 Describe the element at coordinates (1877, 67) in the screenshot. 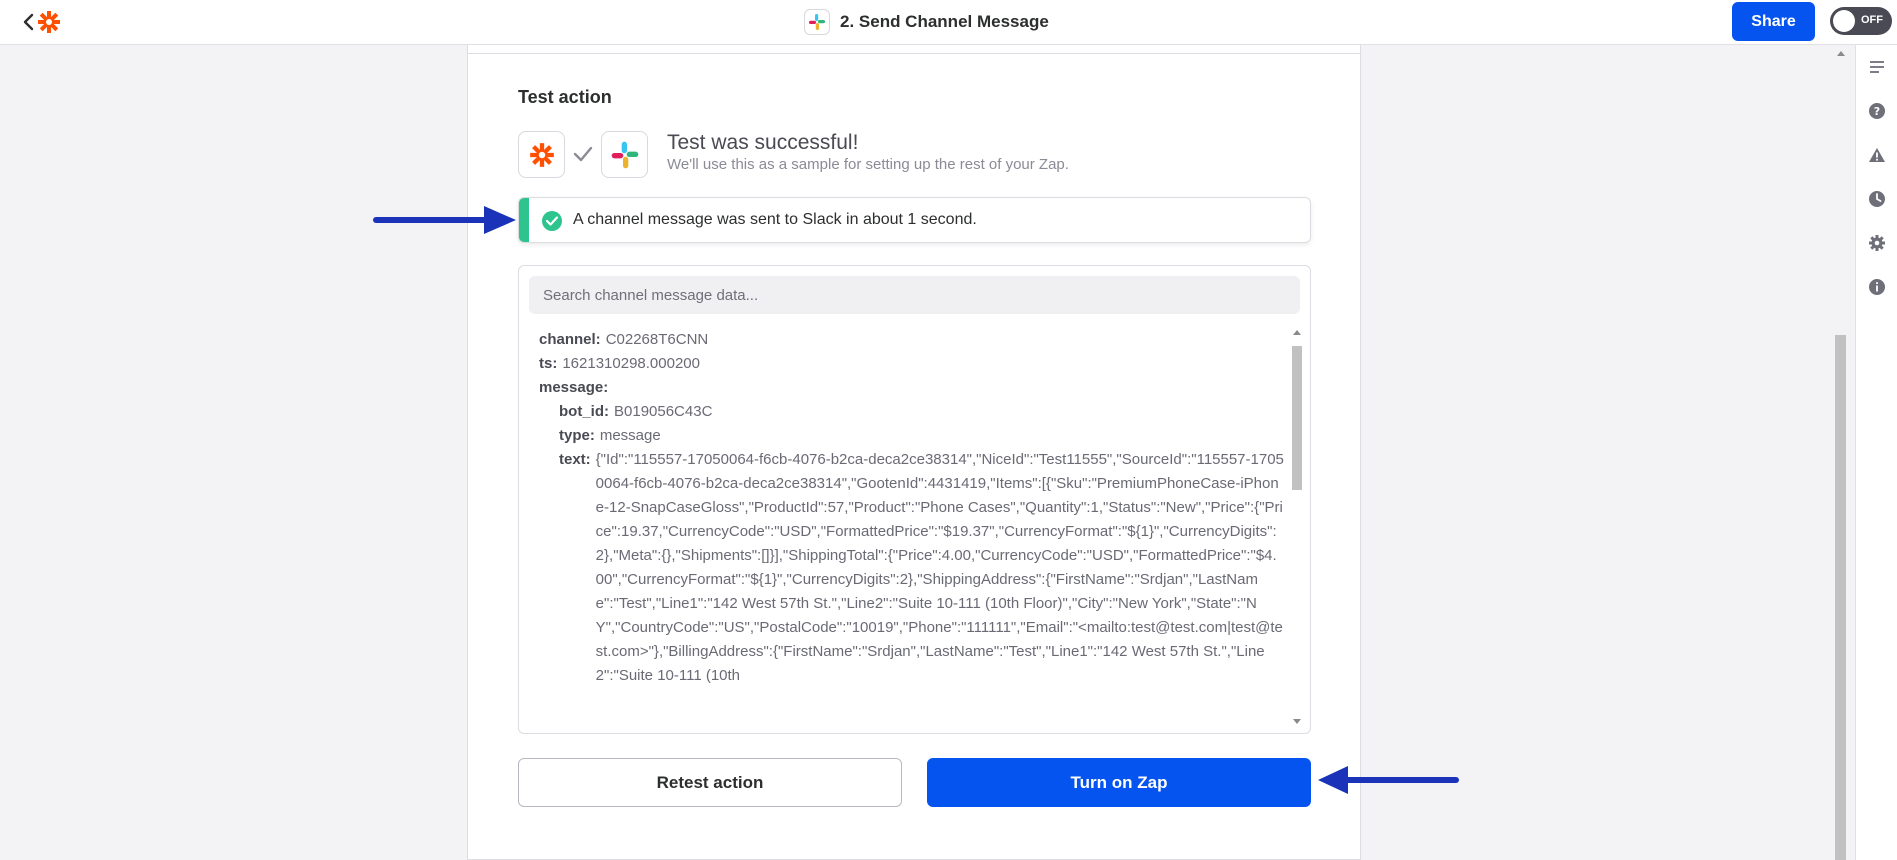

I see `outline-icon` at that location.